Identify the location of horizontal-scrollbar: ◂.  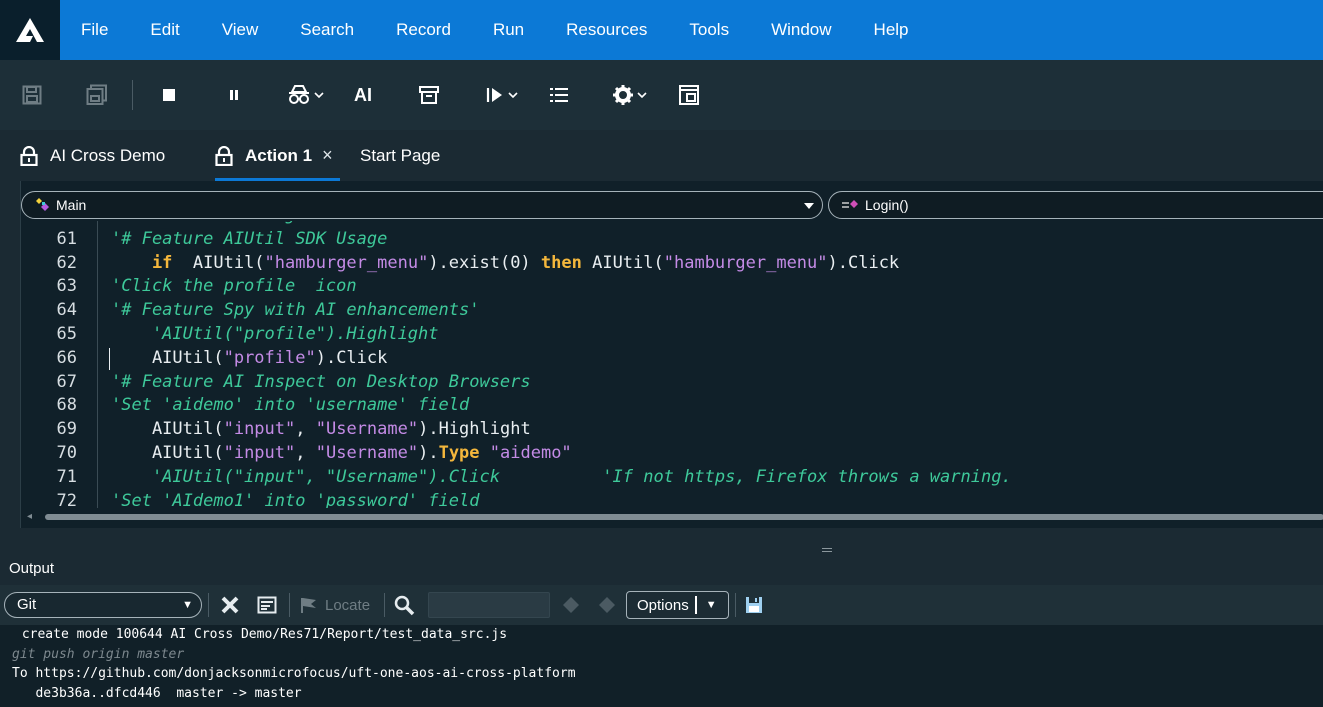
(672, 516).